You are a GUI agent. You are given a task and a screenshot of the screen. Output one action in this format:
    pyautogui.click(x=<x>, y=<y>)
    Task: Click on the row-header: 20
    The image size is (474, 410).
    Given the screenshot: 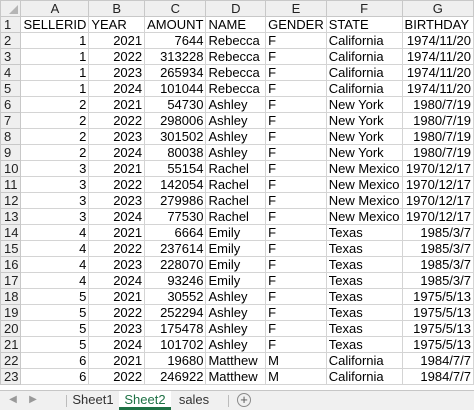 What is the action you would take?
    pyautogui.click(x=11, y=328)
    